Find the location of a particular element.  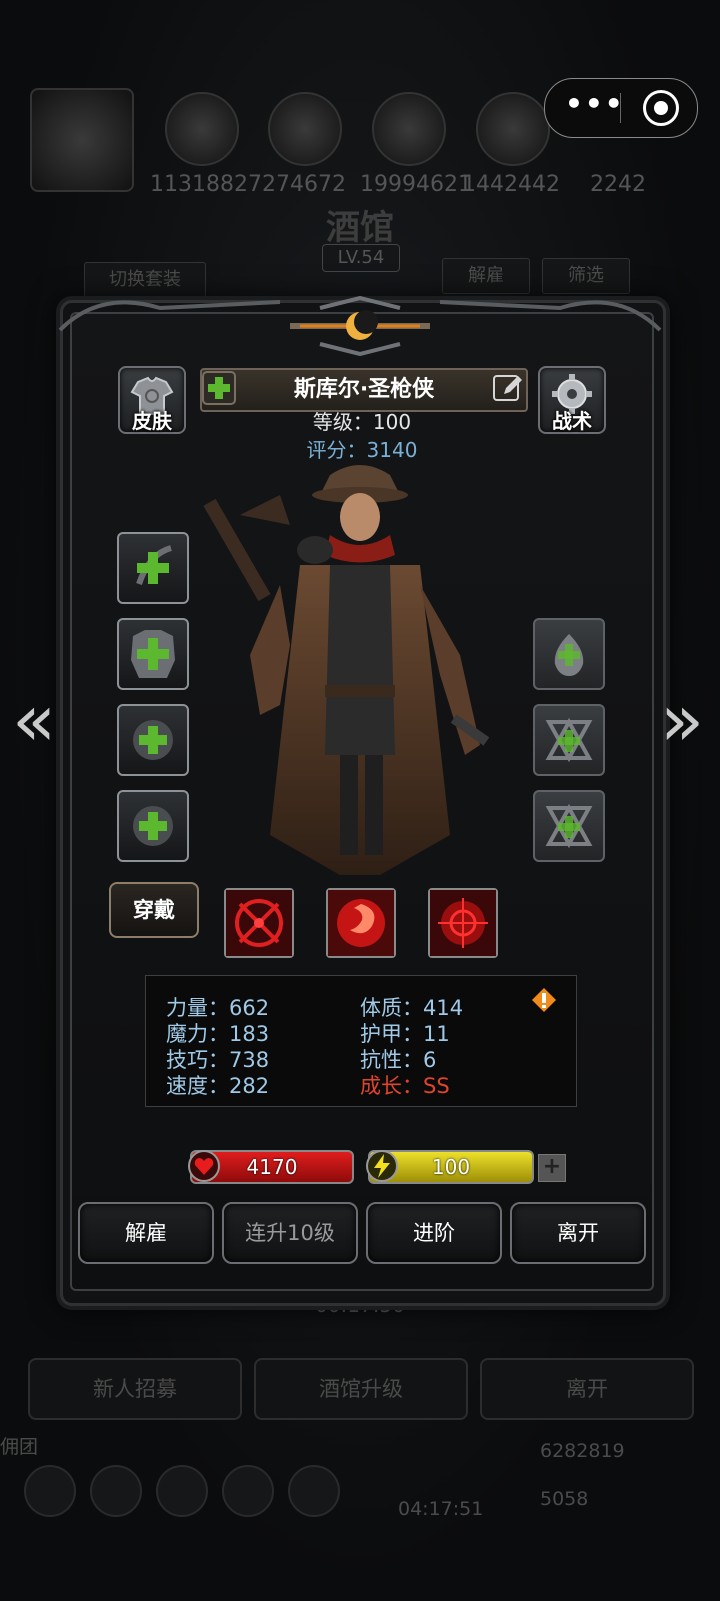

add-energy-button: + is located at coordinates (552, 1168).